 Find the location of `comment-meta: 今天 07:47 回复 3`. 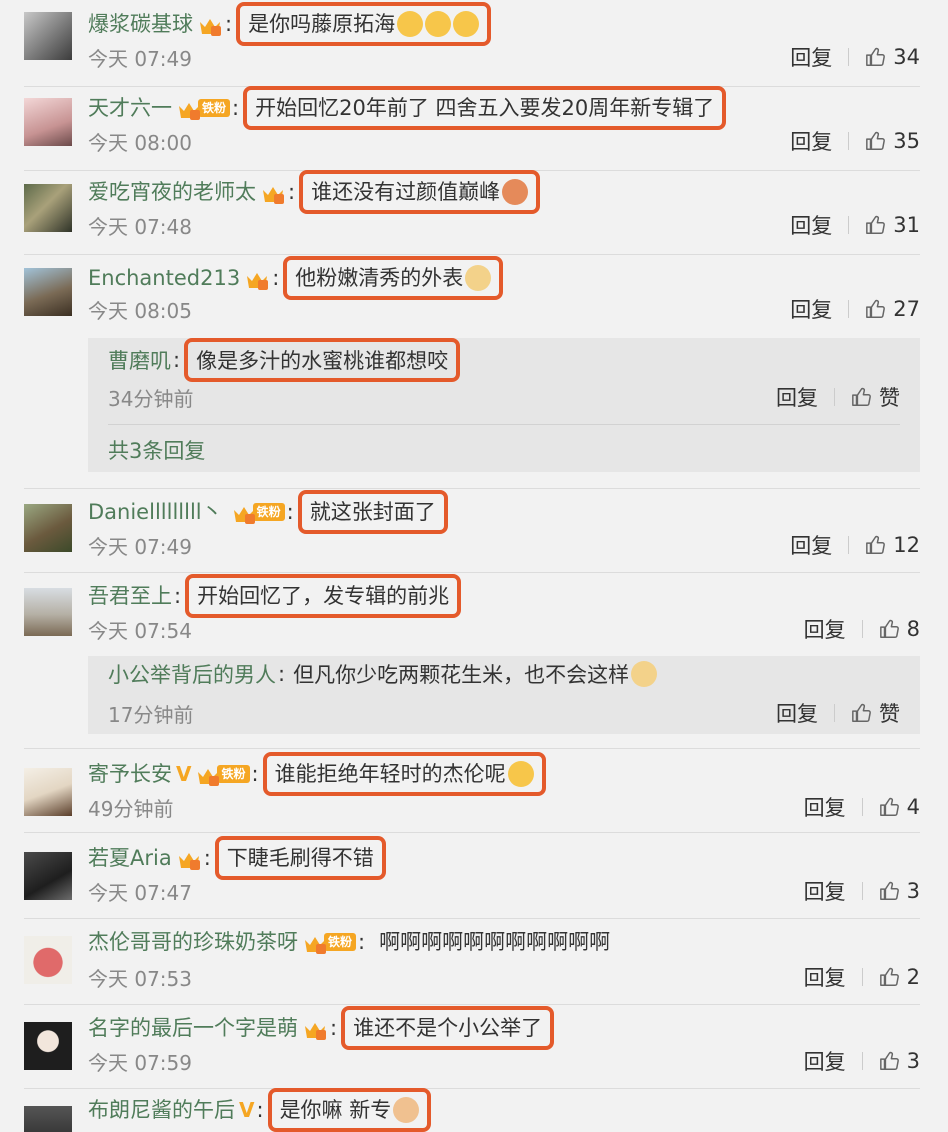

comment-meta: 今天 07:47 回复 3 is located at coordinates (504, 891).